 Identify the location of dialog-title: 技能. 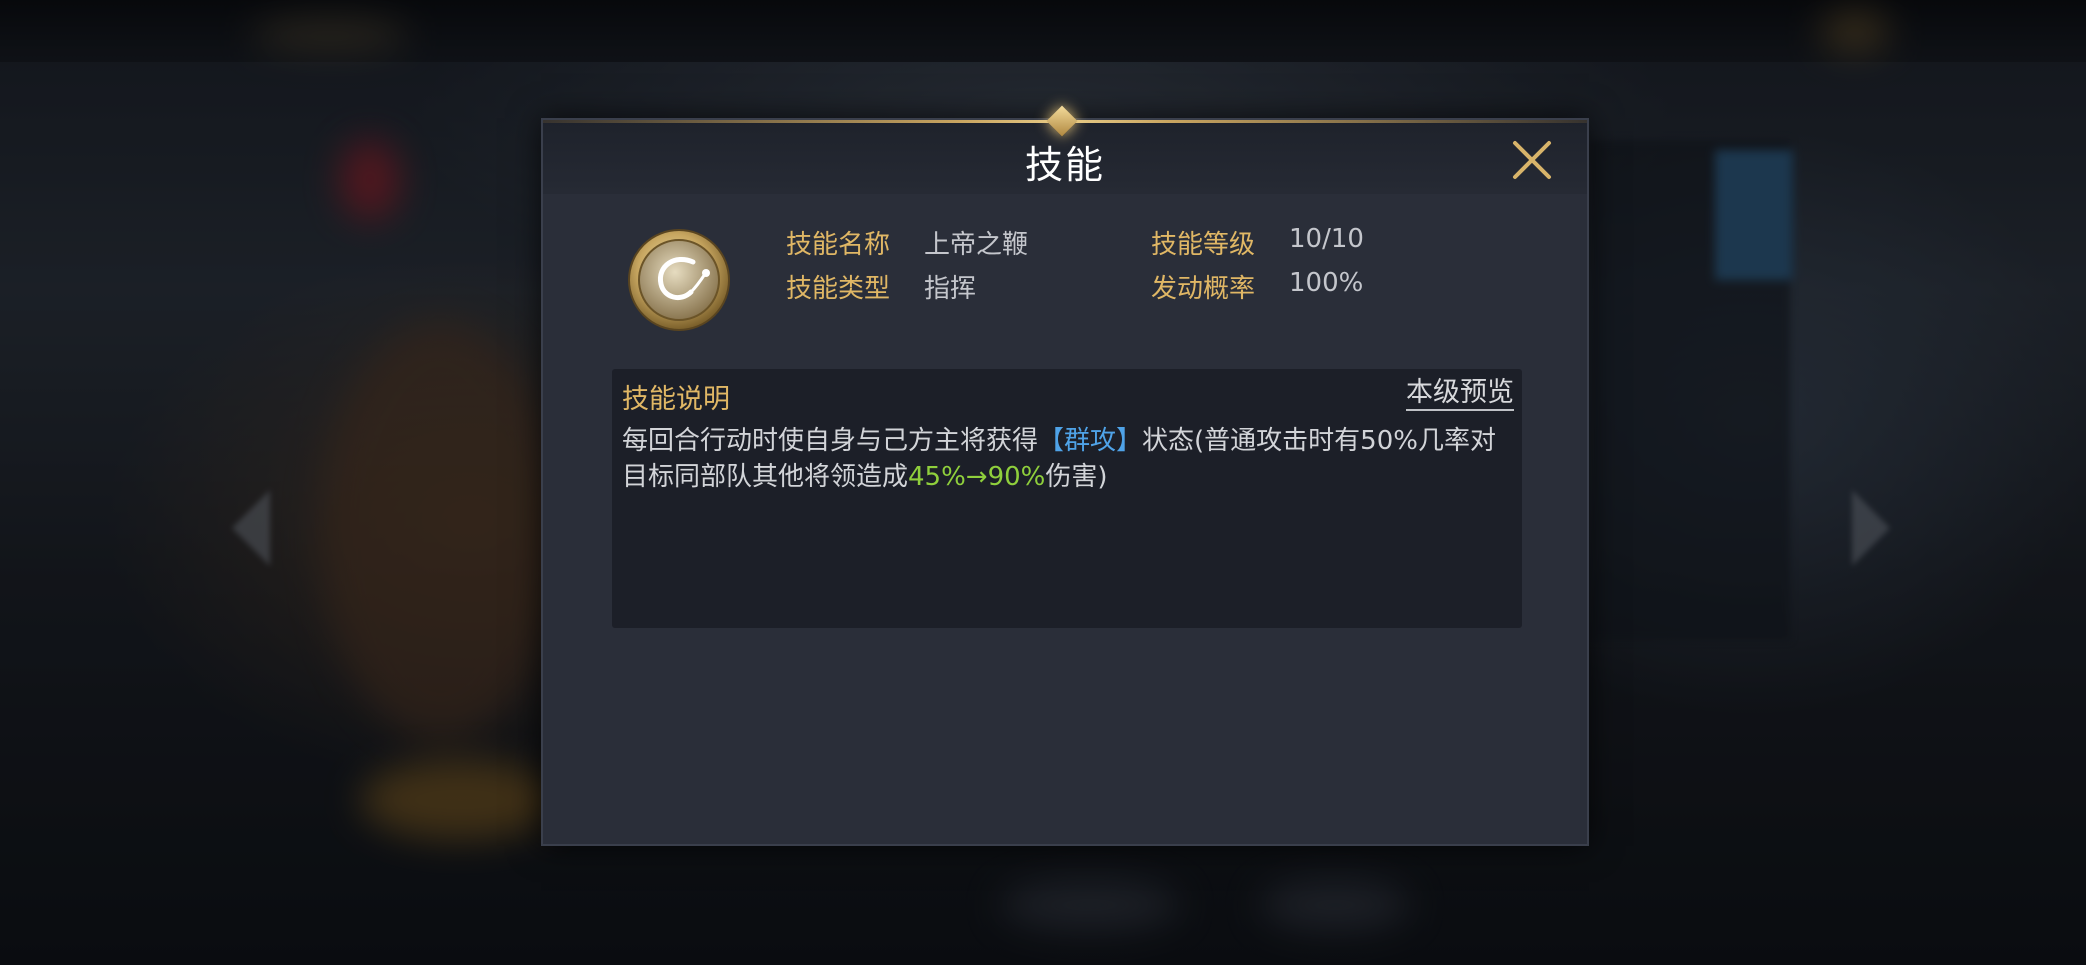
(1064, 165).